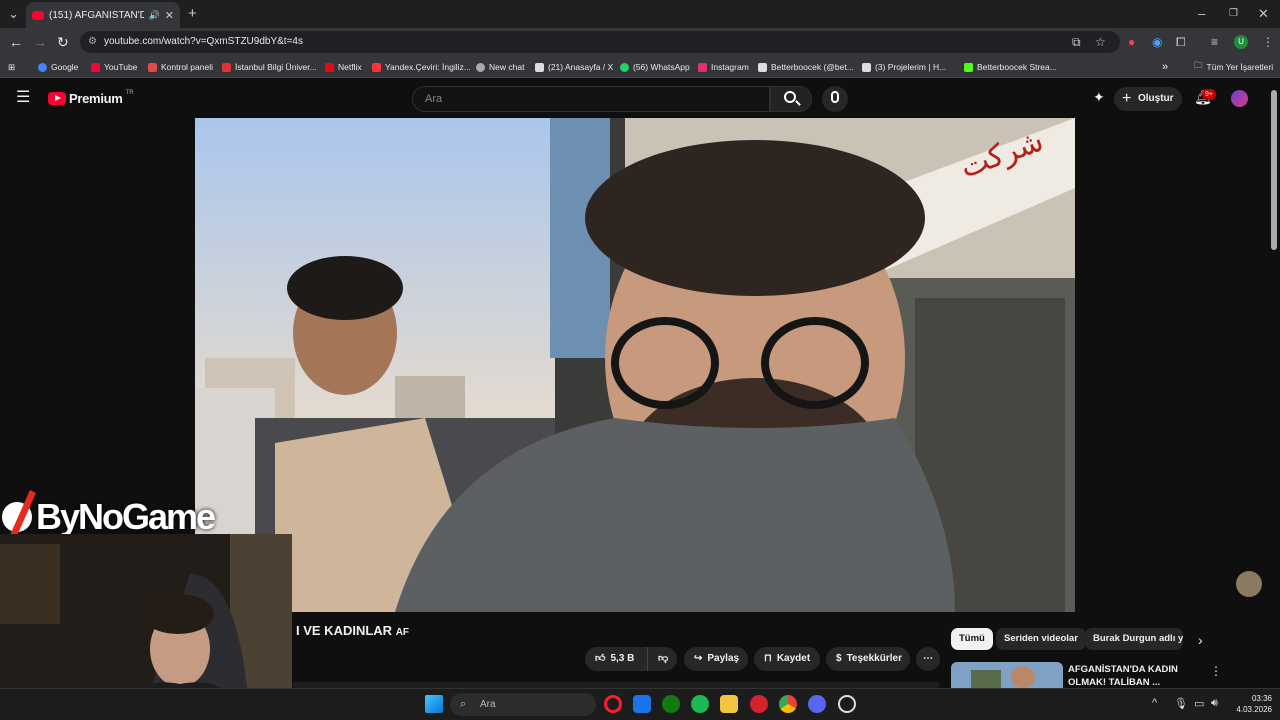 Image resolution: width=1280 pixels, height=720 pixels. Describe the element at coordinates (95, 67) in the screenshot. I see `youtube-icon` at that location.